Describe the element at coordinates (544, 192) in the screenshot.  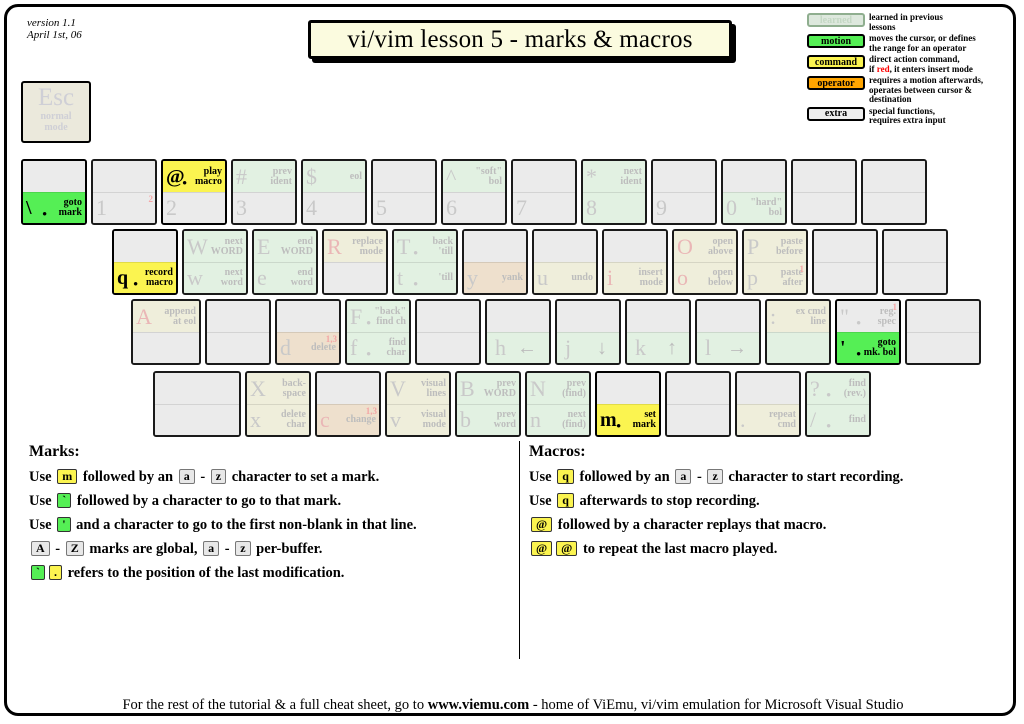
I see `key-row-number-7: 7` at that location.